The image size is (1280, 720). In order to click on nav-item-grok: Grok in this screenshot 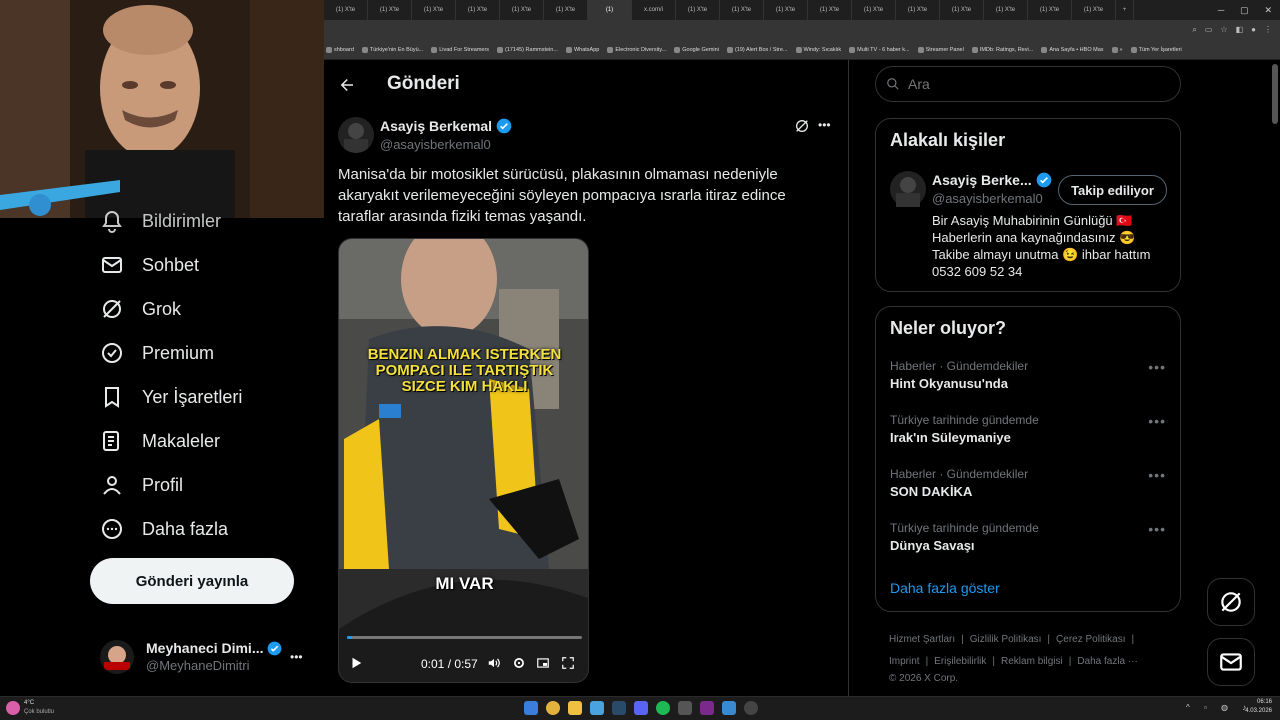, I will do `click(140, 309)`.